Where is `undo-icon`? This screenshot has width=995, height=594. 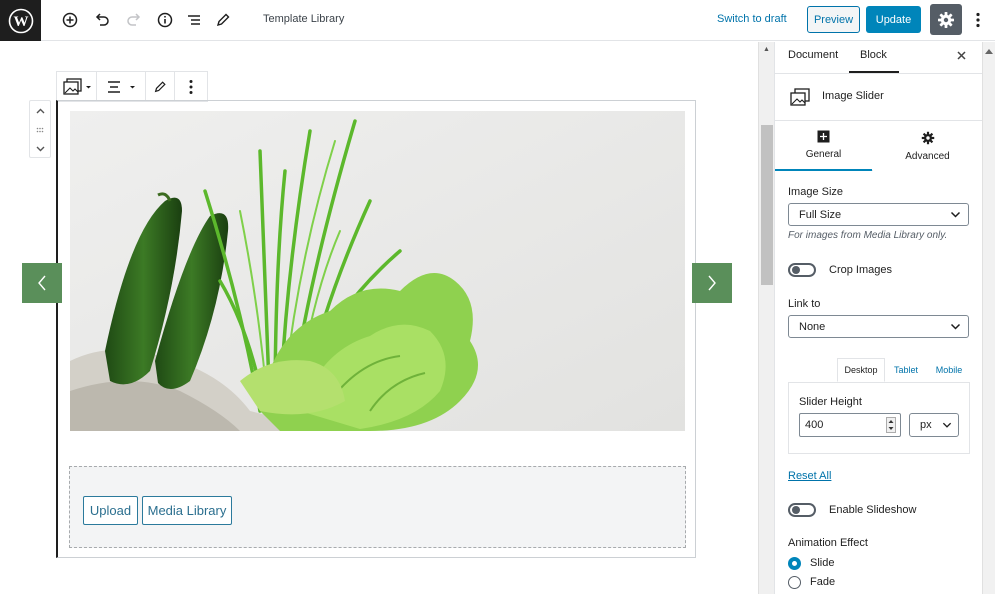
undo-icon is located at coordinates (102, 19).